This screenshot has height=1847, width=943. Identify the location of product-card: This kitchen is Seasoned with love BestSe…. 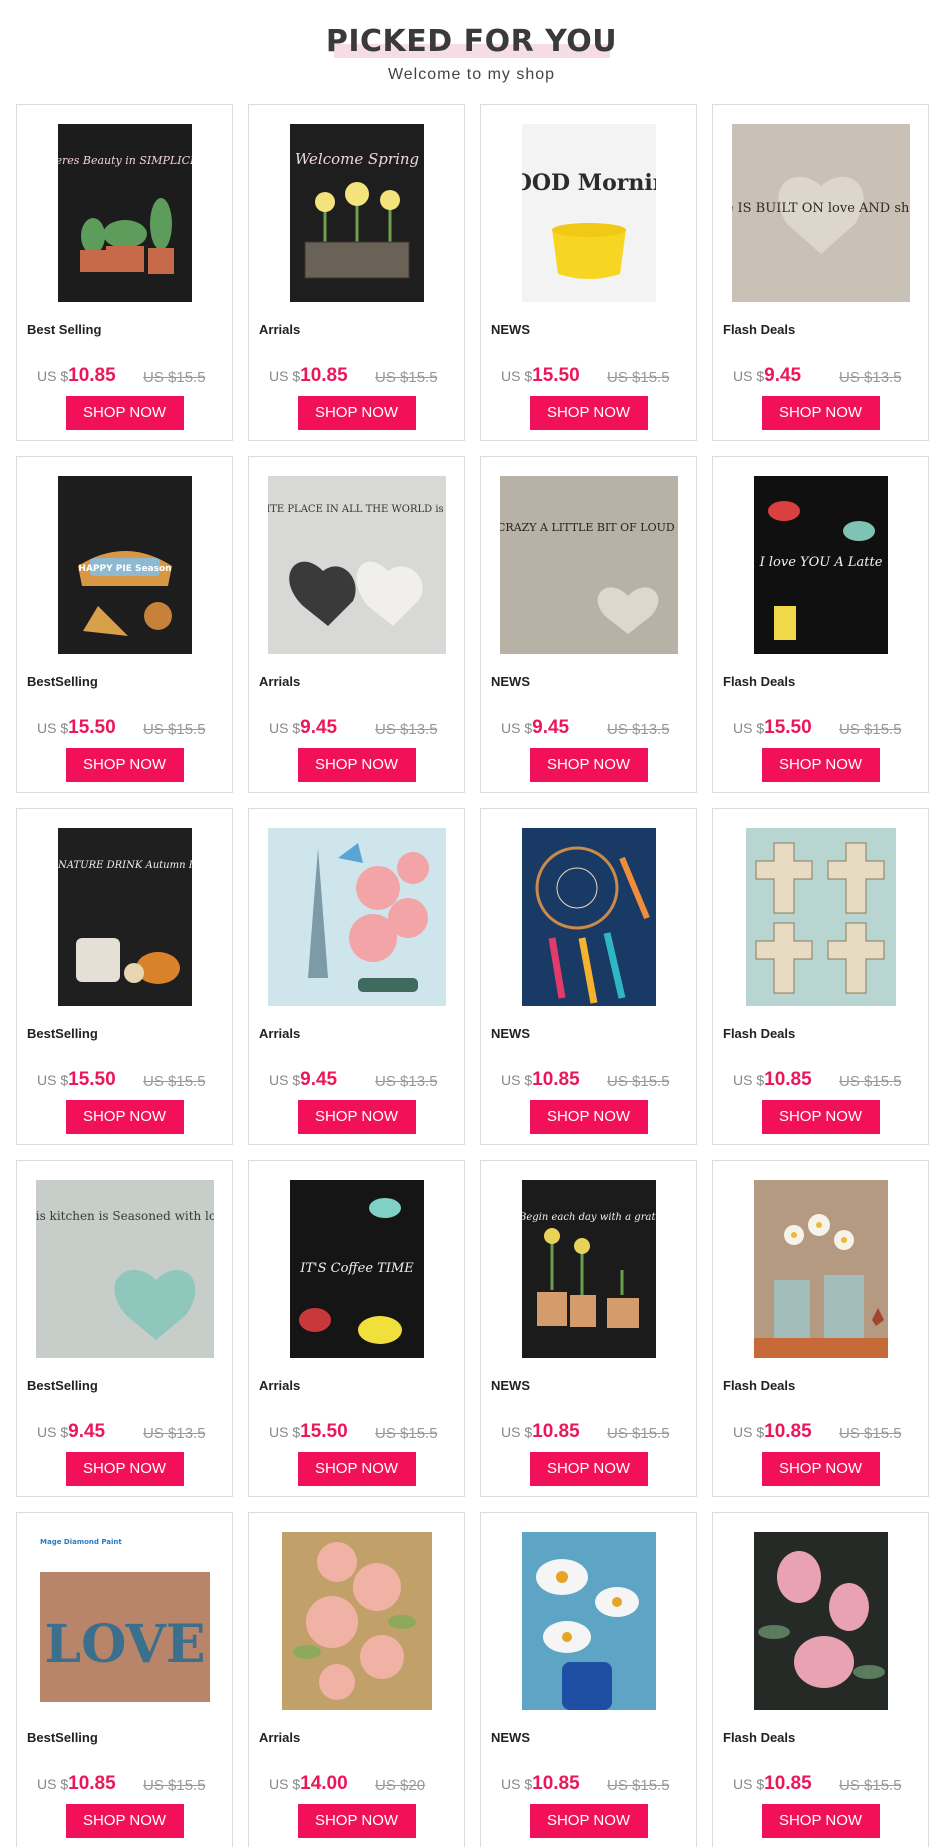
(124, 1328).